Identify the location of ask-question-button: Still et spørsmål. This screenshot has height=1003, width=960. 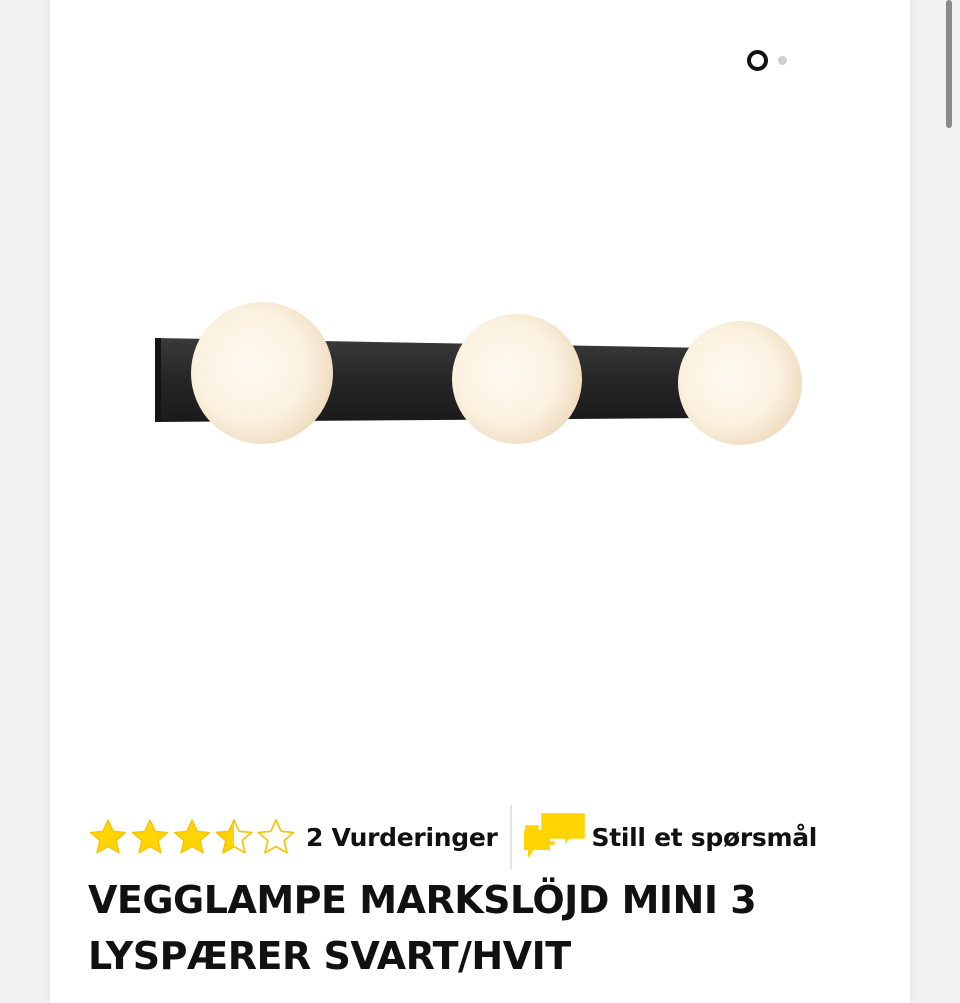
(670, 837).